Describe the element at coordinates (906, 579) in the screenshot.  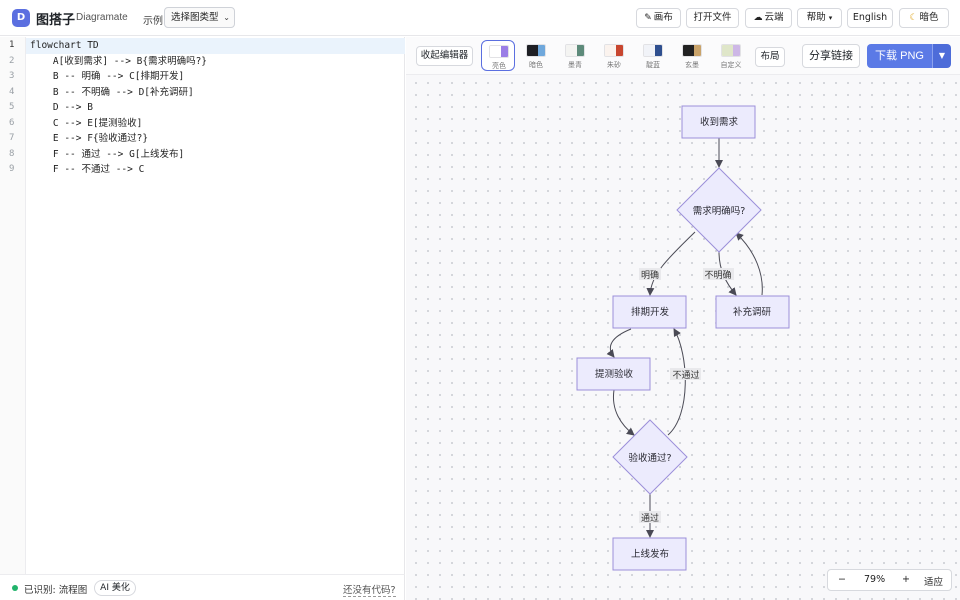
I see `zoom-in-button: +` at that location.